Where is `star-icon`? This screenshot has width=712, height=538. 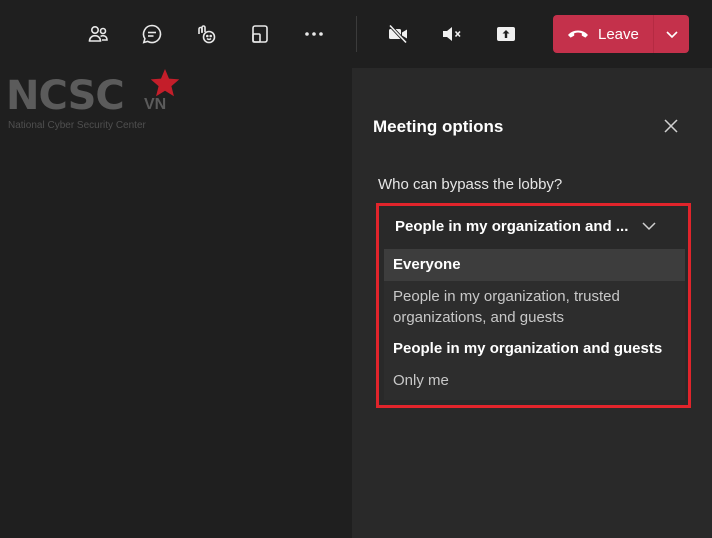
star-icon is located at coordinates (165, 83).